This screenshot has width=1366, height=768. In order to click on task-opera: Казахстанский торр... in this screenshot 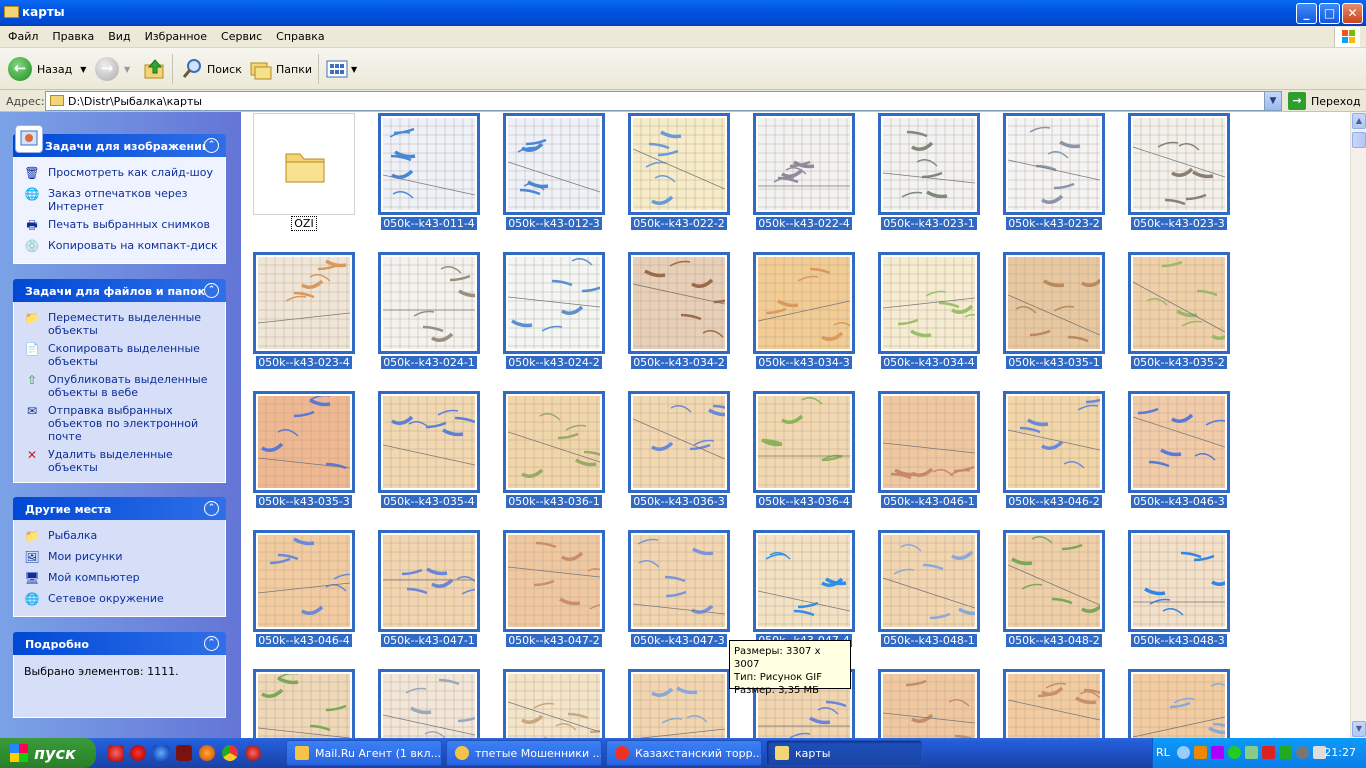, I will do `click(684, 753)`.